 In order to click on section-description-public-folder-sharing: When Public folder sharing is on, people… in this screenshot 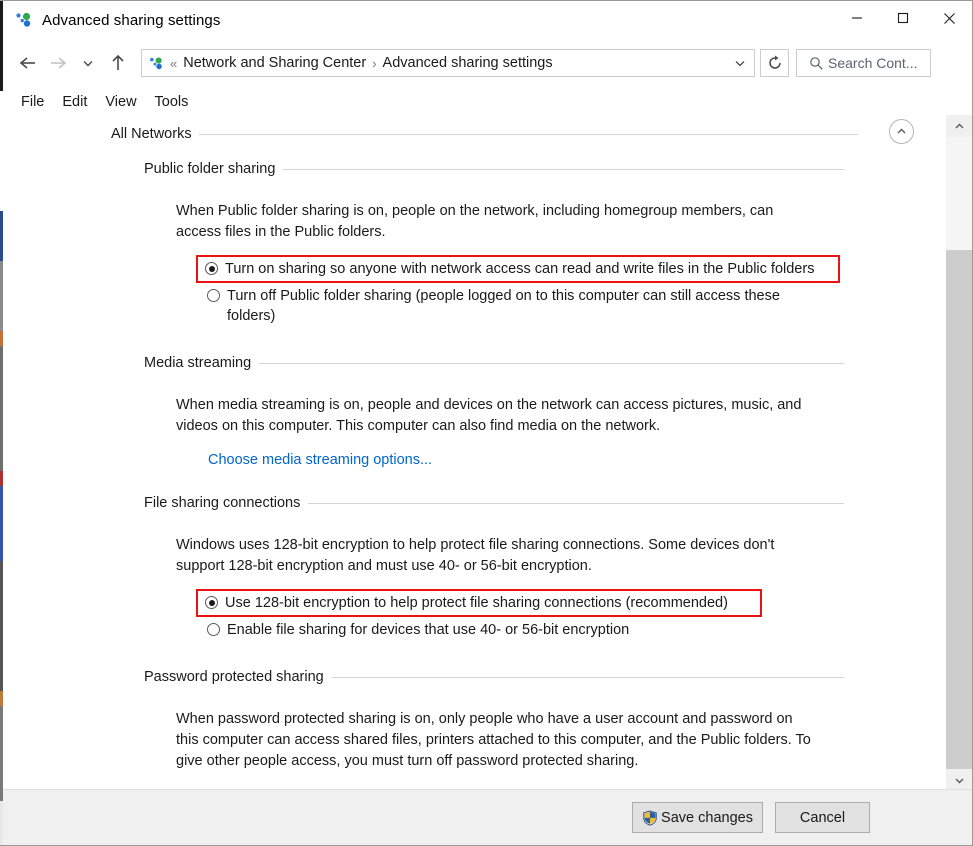, I will do `click(475, 221)`.